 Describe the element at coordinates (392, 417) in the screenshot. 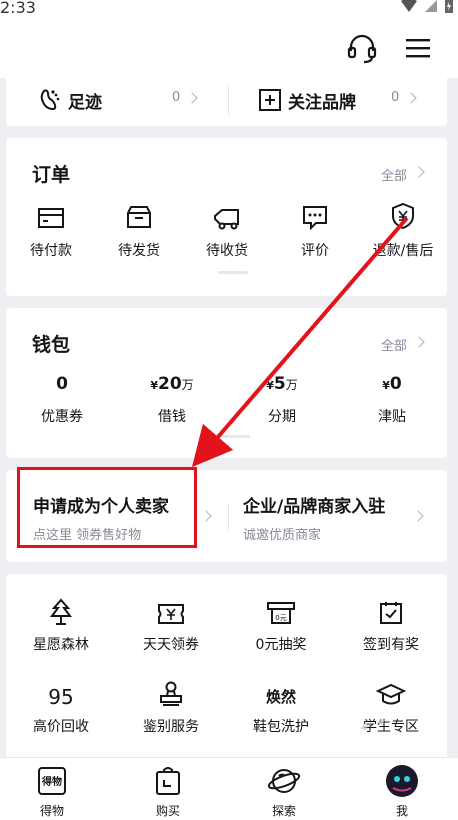

I see `wallet-label: 津贴` at that location.